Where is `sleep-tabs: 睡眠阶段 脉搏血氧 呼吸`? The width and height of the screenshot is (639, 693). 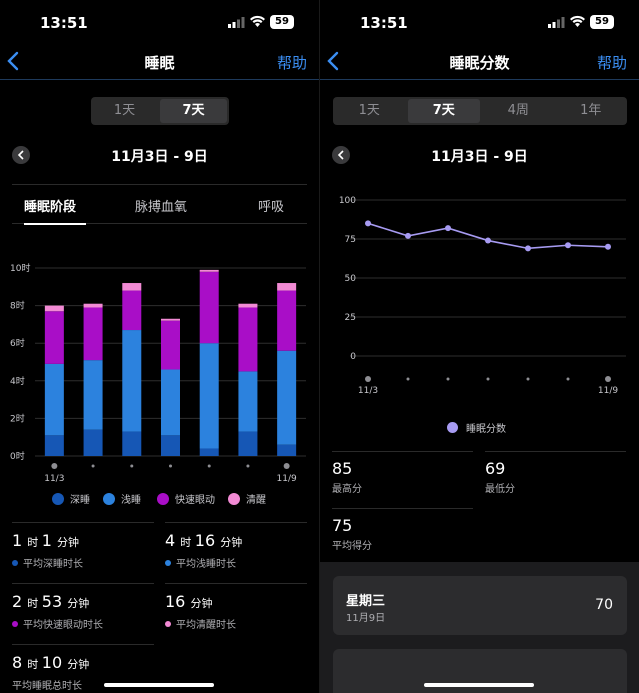
sleep-tabs: 睡眠阶段 脉搏血氧 呼吸 is located at coordinates (159, 204).